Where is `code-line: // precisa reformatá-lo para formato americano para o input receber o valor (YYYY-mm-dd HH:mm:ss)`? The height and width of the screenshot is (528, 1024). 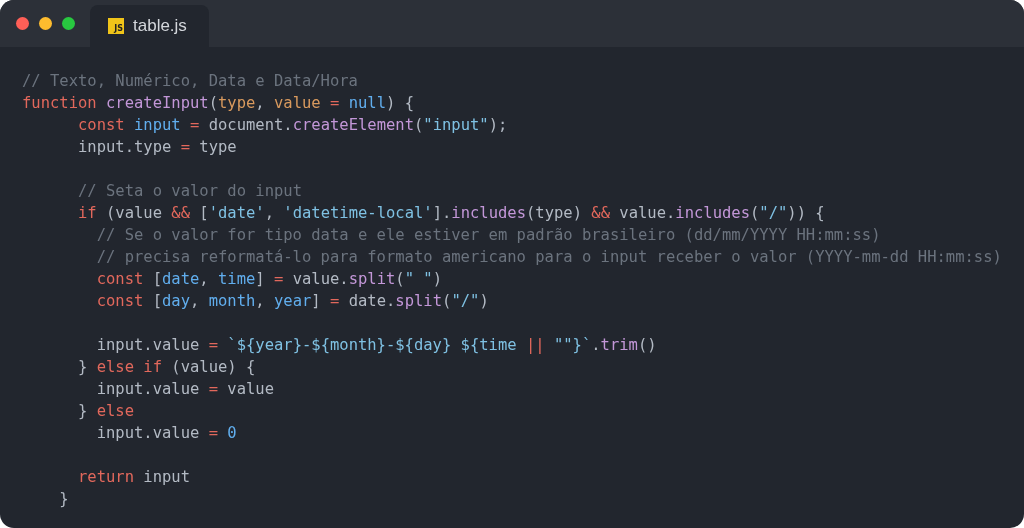
code-line: // precisa reformatá-lo para formato americano para o input receber o valor (YYYY-mm-dd HH:mm:ss) is located at coordinates (549, 257).